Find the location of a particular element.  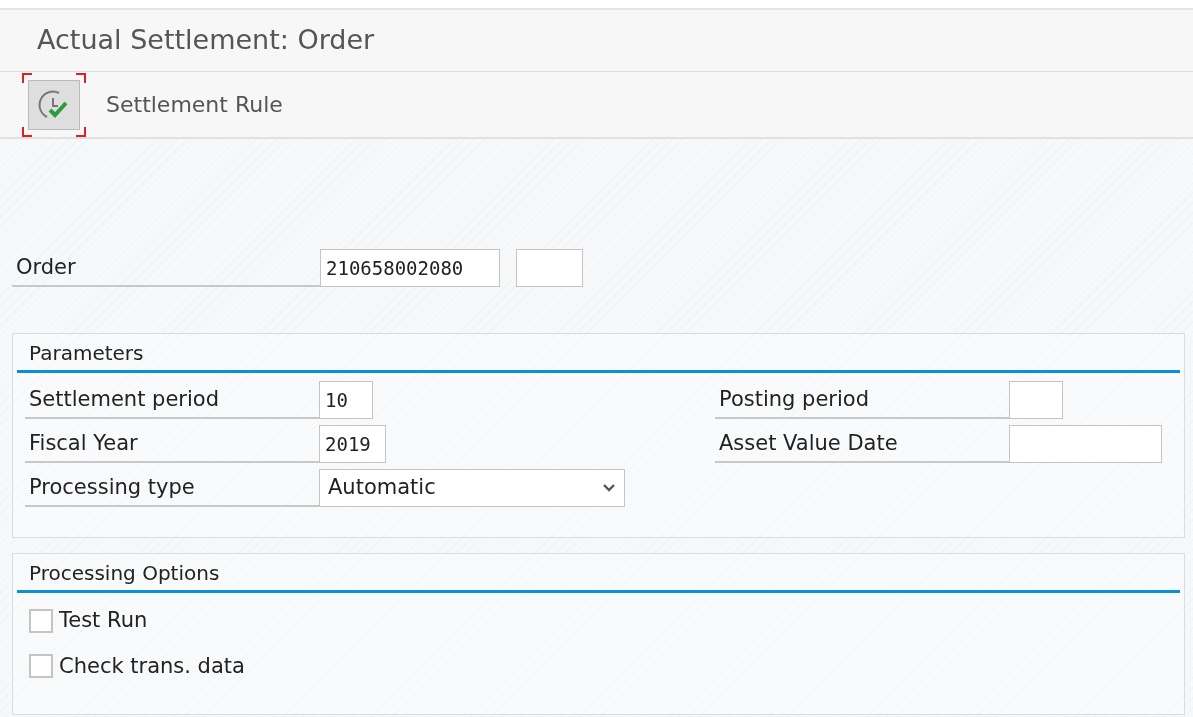

input-field: 210658002080 is located at coordinates (410, 268).